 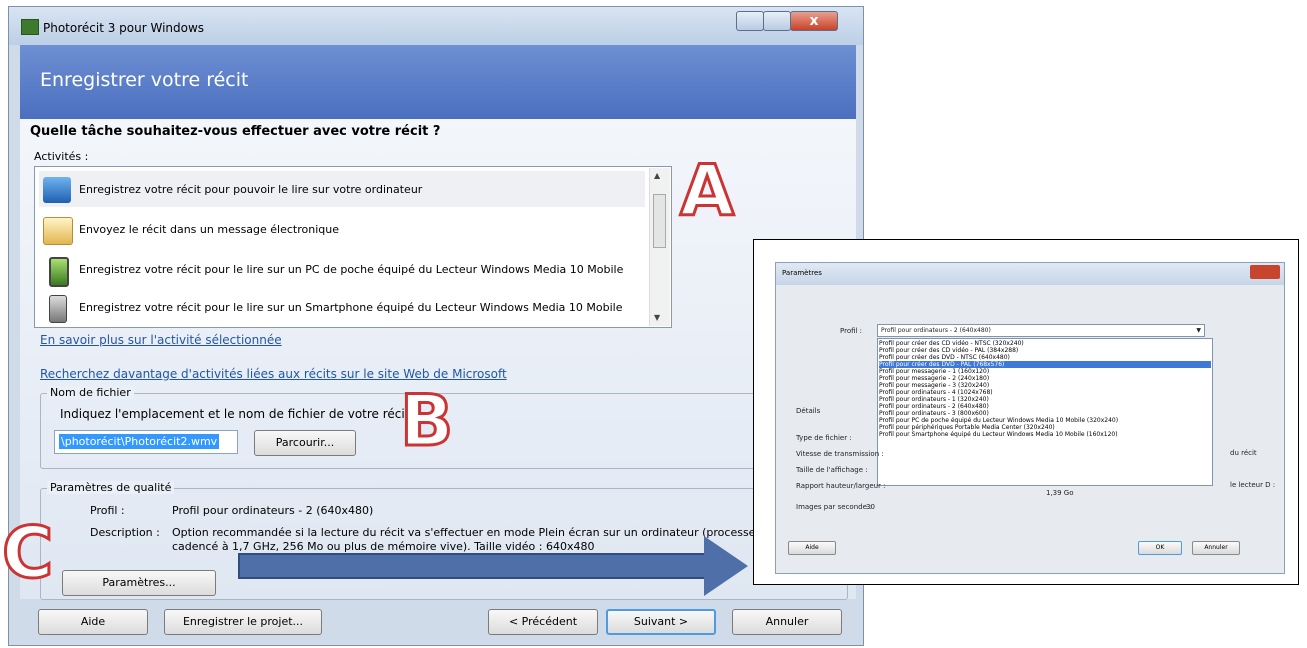 I want to click on pocket-pc-icon, so click(x=59, y=272).